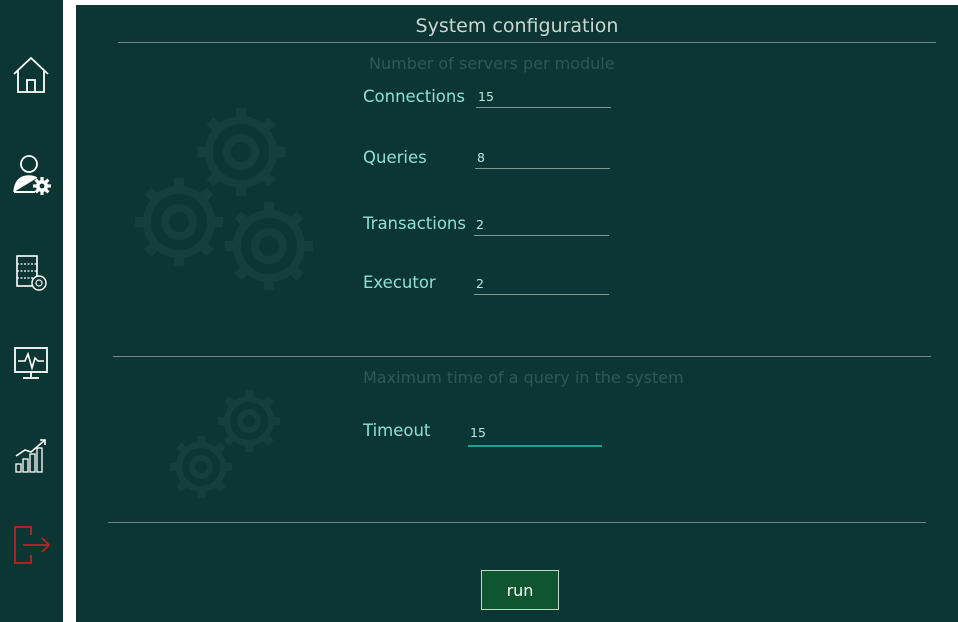  I want to click on executor-label: Executor, so click(399, 282).